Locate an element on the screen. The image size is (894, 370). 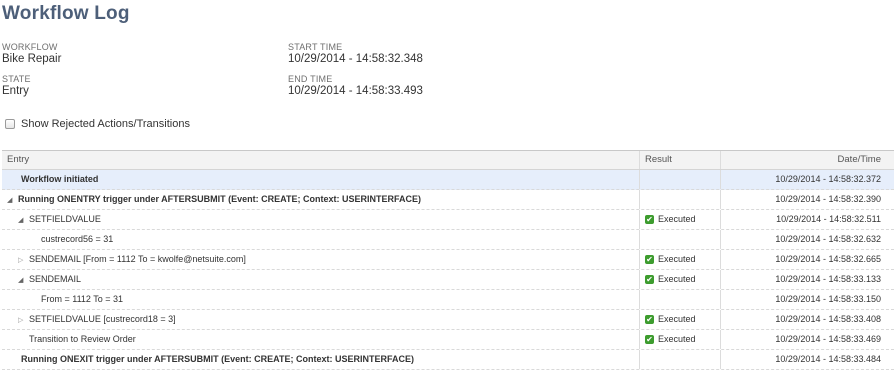
entry-text: Transition to Review Order is located at coordinates (82, 339).